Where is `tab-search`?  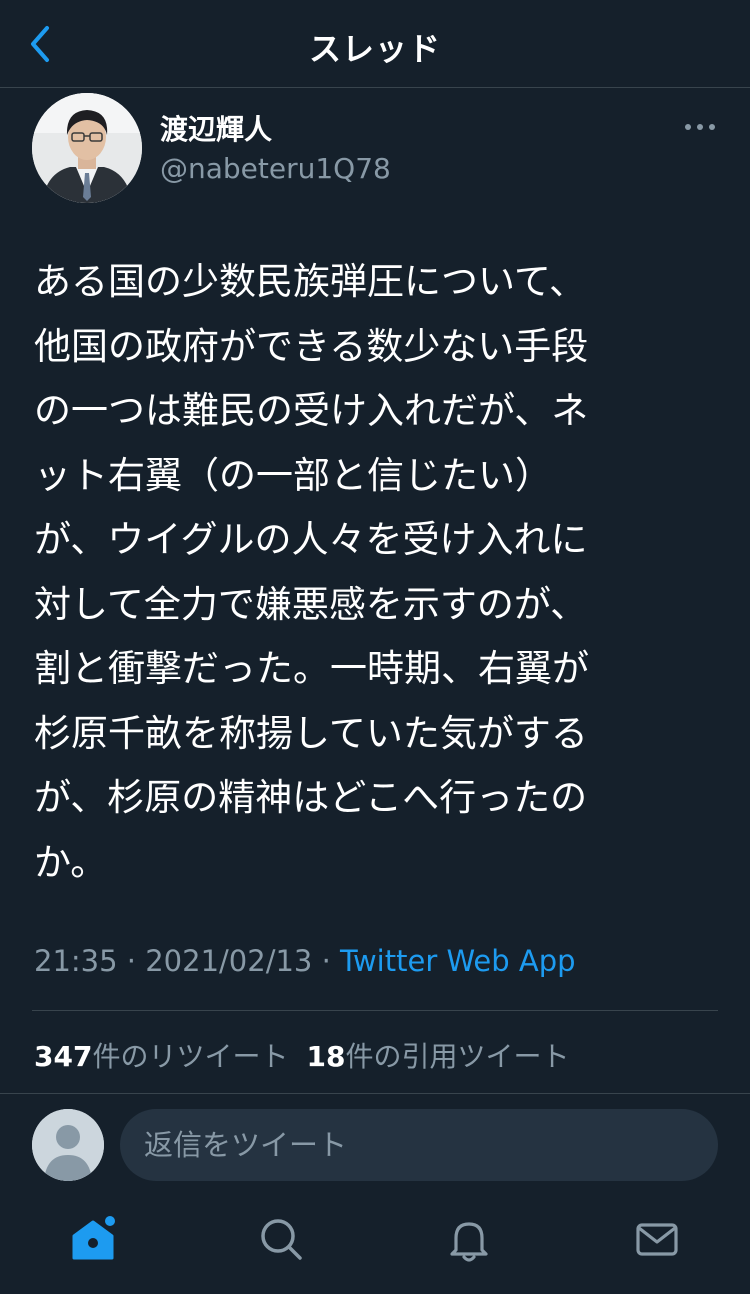
tab-search is located at coordinates (281, 1239).